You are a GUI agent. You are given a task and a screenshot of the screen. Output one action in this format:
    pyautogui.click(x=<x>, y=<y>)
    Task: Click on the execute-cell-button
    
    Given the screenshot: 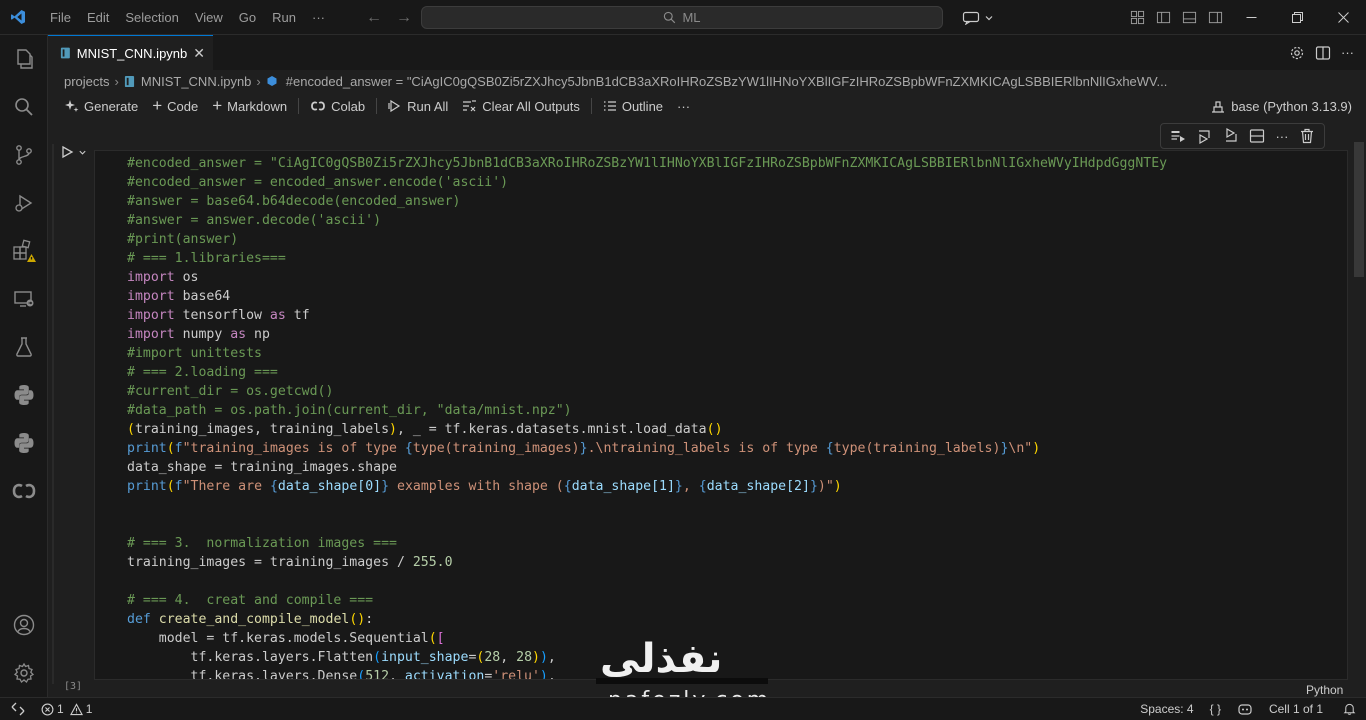 What is the action you would take?
    pyautogui.click(x=73, y=152)
    